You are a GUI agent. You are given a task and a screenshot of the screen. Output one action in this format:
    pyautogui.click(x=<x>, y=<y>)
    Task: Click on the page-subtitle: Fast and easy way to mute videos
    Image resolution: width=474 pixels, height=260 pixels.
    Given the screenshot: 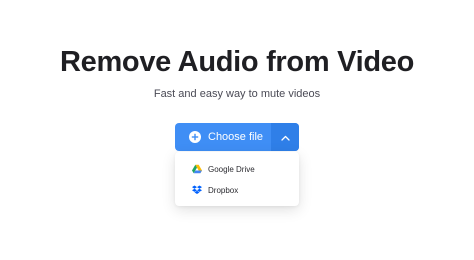 What is the action you would take?
    pyautogui.click(x=237, y=94)
    